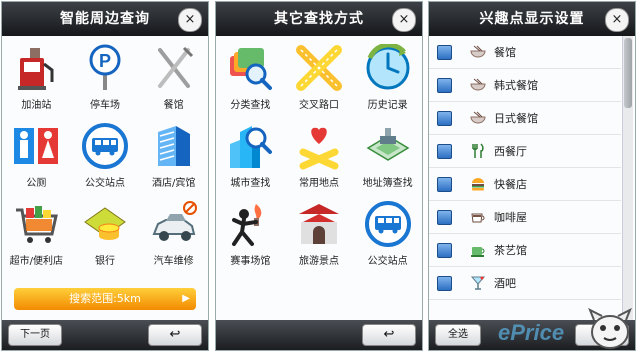 The image size is (640, 354). What do you see at coordinates (478, 218) in the screenshot?
I see `coffee-icon` at bounding box center [478, 218].